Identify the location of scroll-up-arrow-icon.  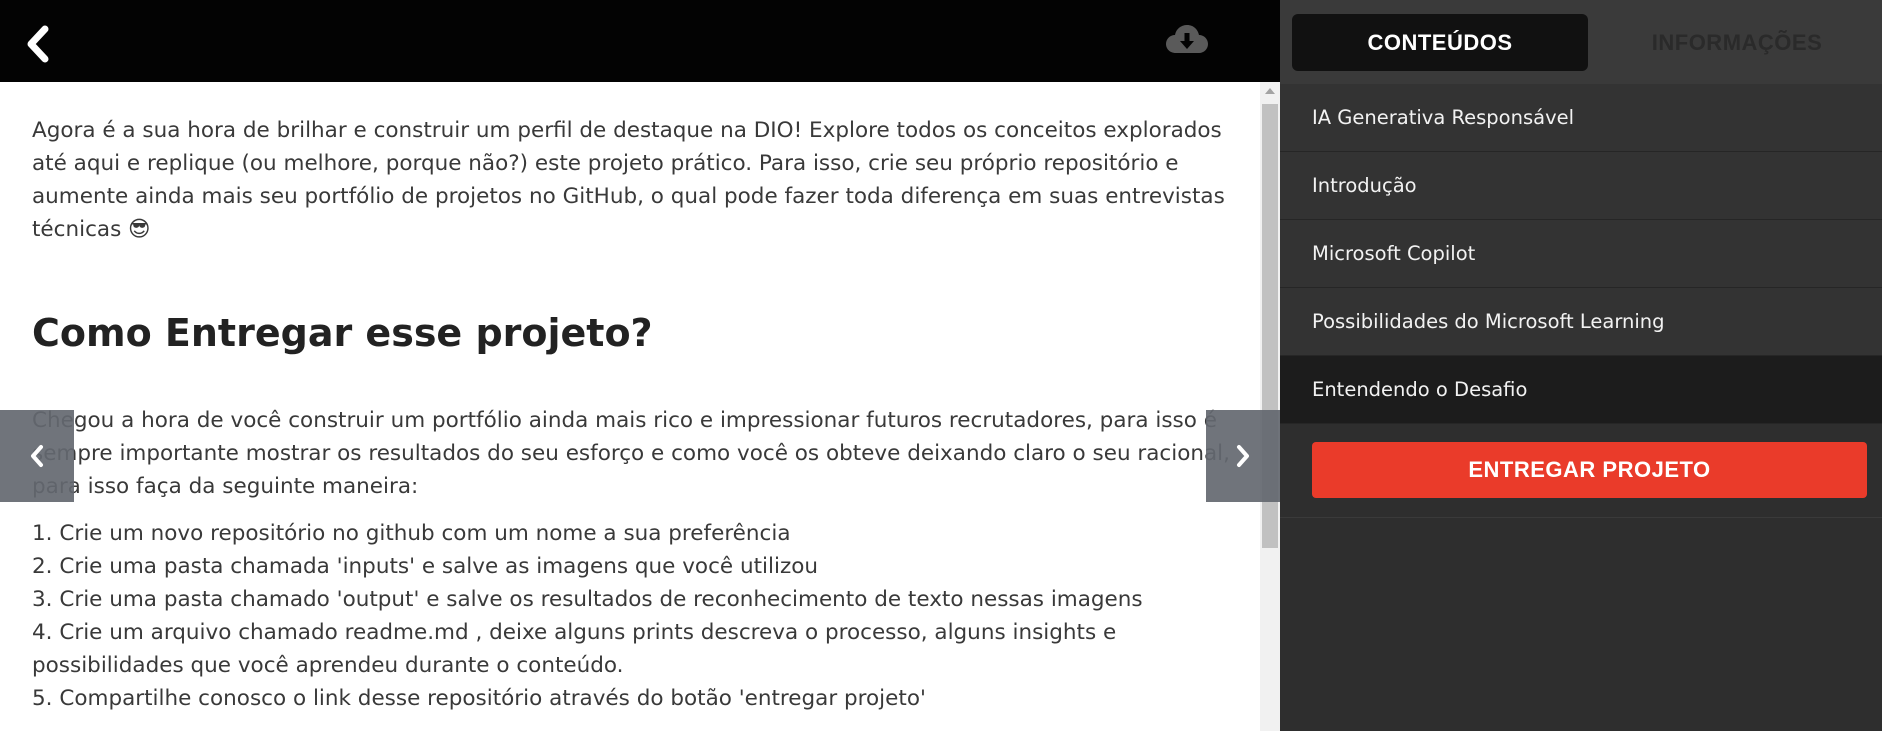
(1270, 91).